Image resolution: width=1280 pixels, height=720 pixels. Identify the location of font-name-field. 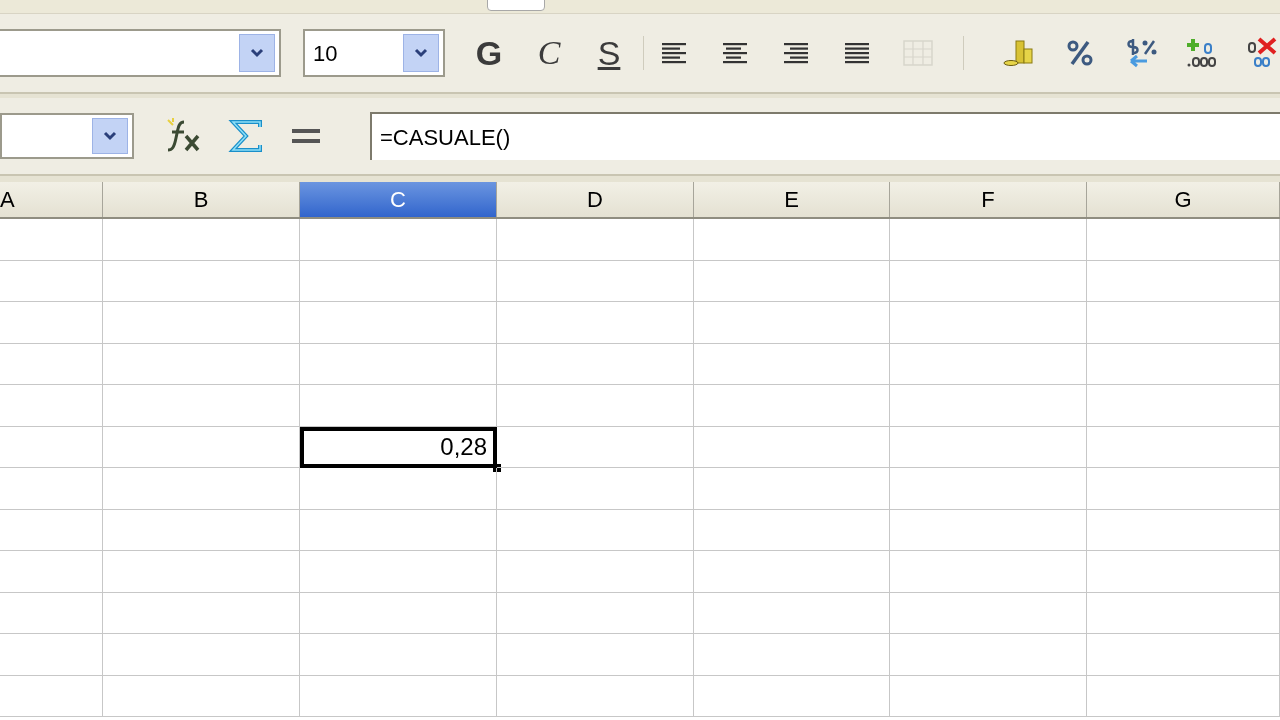
(140, 53).